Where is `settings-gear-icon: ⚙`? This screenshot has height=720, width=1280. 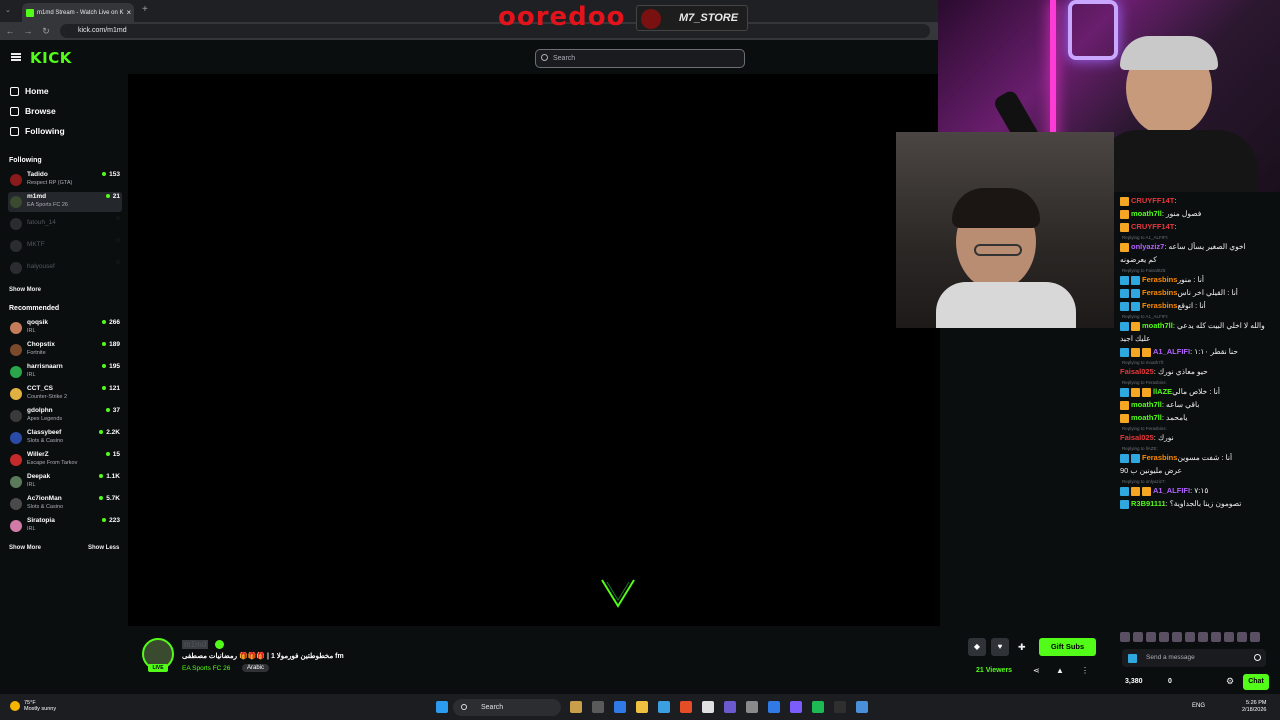 settings-gear-icon: ⚙ is located at coordinates (1230, 681).